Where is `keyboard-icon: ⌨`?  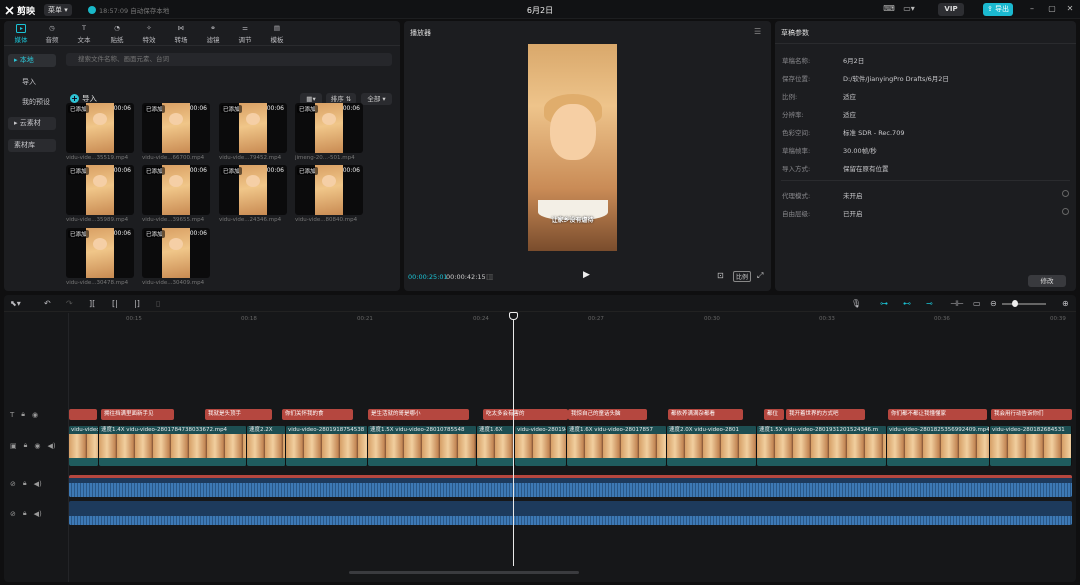
keyboard-icon: ⌨ is located at coordinates (889, 9).